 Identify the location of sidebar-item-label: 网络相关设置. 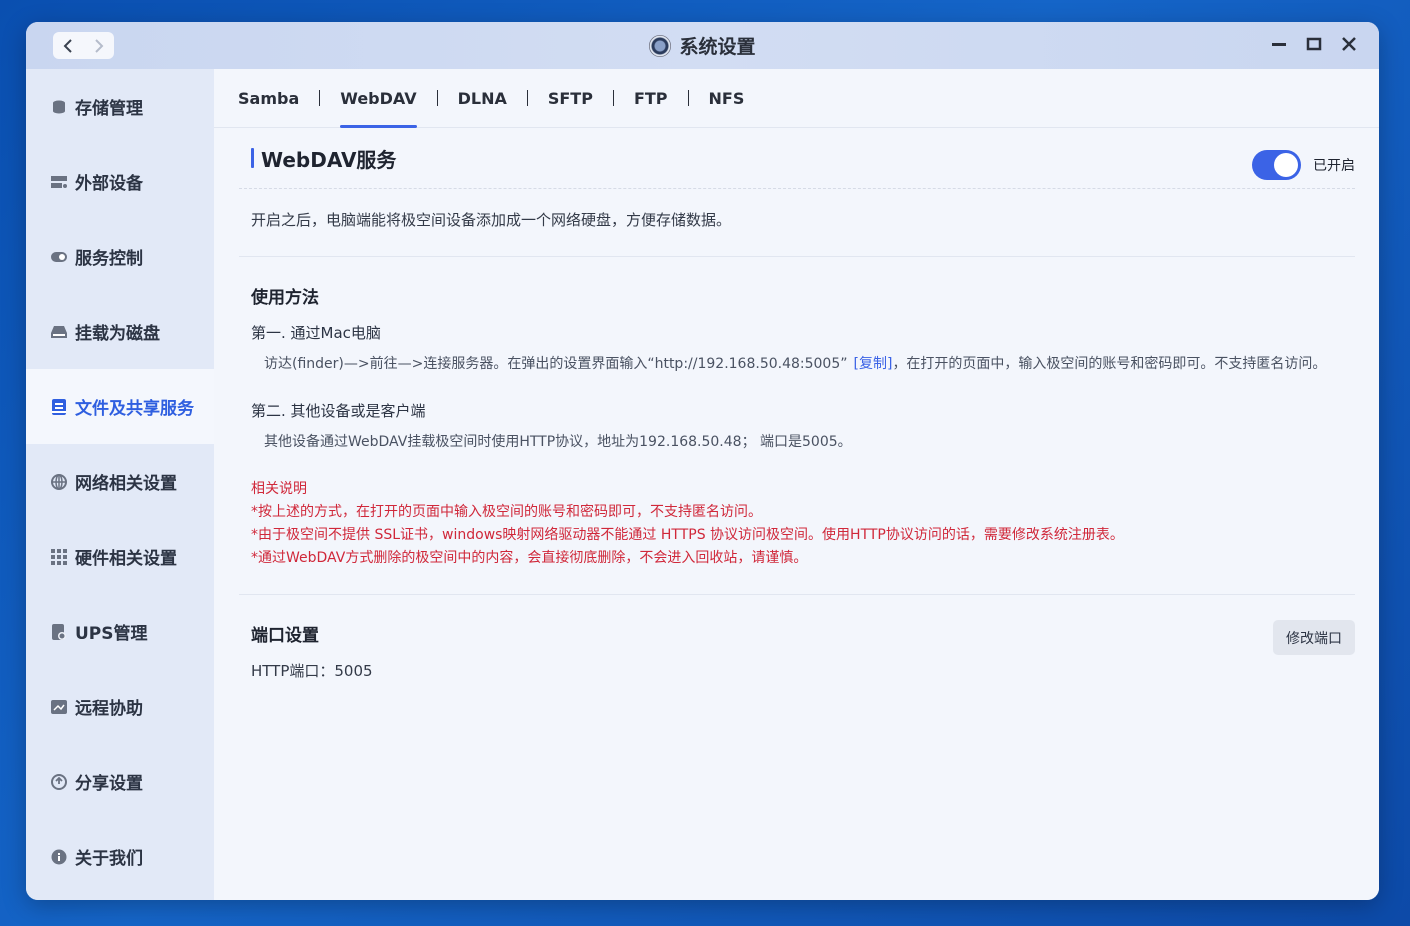
(126, 484).